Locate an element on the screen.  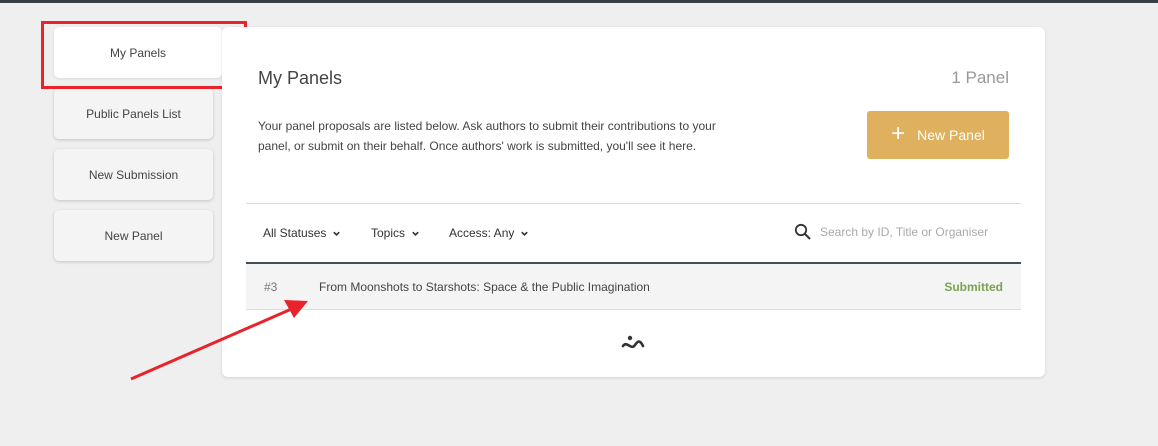
sidebar-item-label: Public Panels List is located at coordinates (133, 113).